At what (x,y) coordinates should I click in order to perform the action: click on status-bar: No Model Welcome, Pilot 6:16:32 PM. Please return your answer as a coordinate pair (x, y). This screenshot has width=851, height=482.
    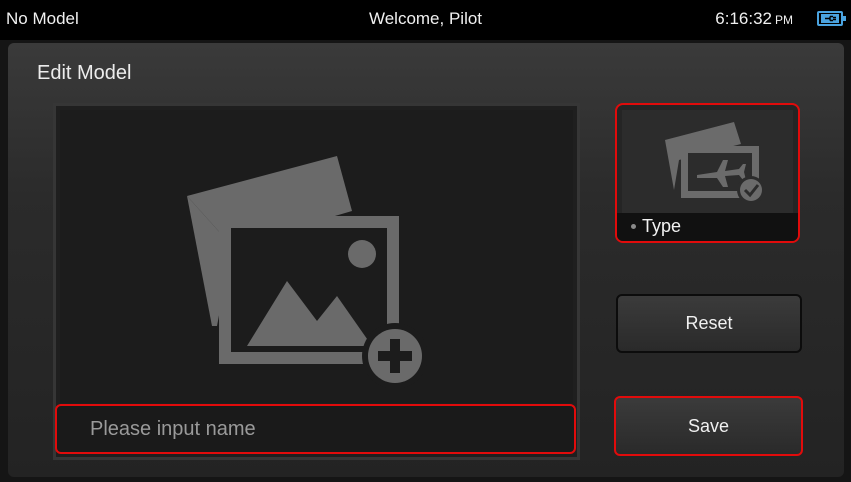
    Looking at the image, I should click on (425, 20).